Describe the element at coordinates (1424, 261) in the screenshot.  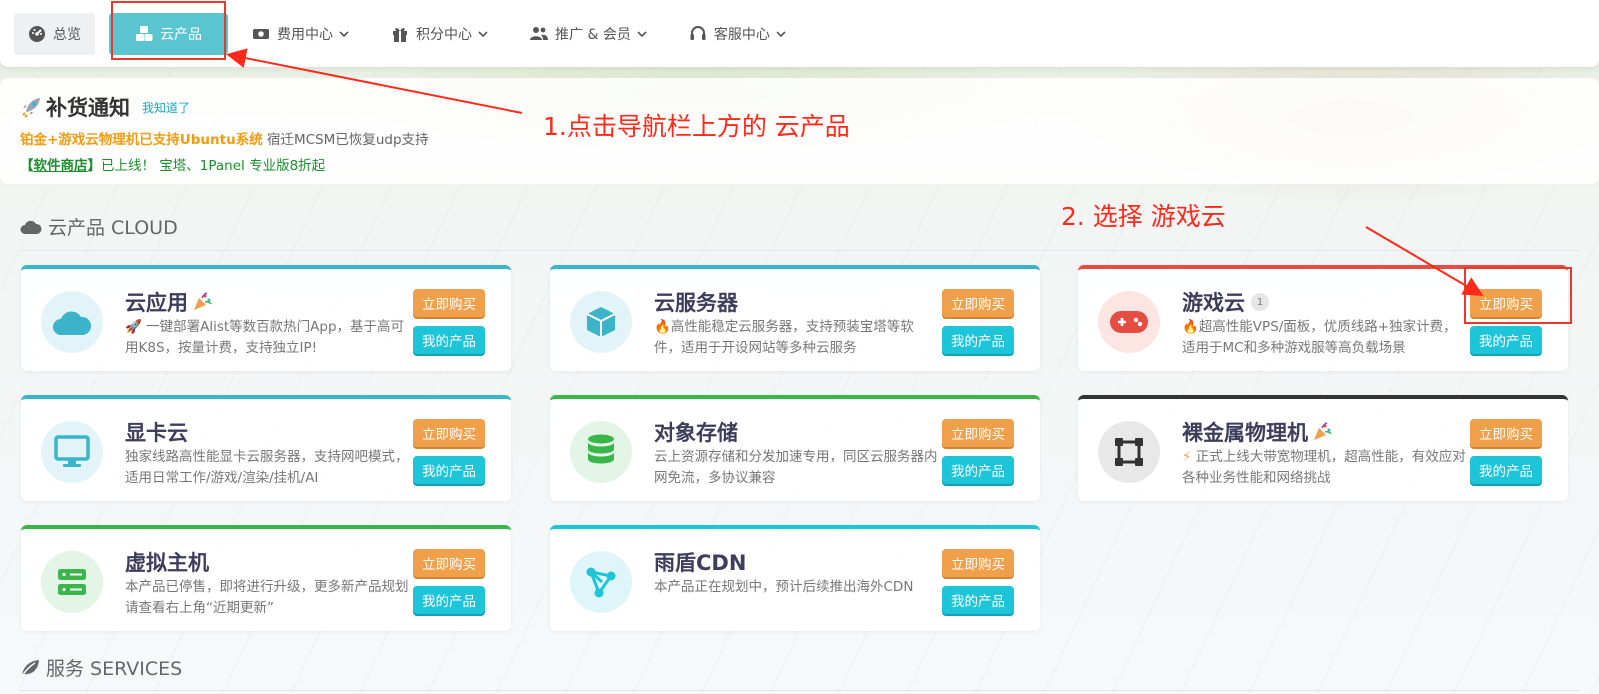
I see `arrow-to-game-cloud-buy` at that location.